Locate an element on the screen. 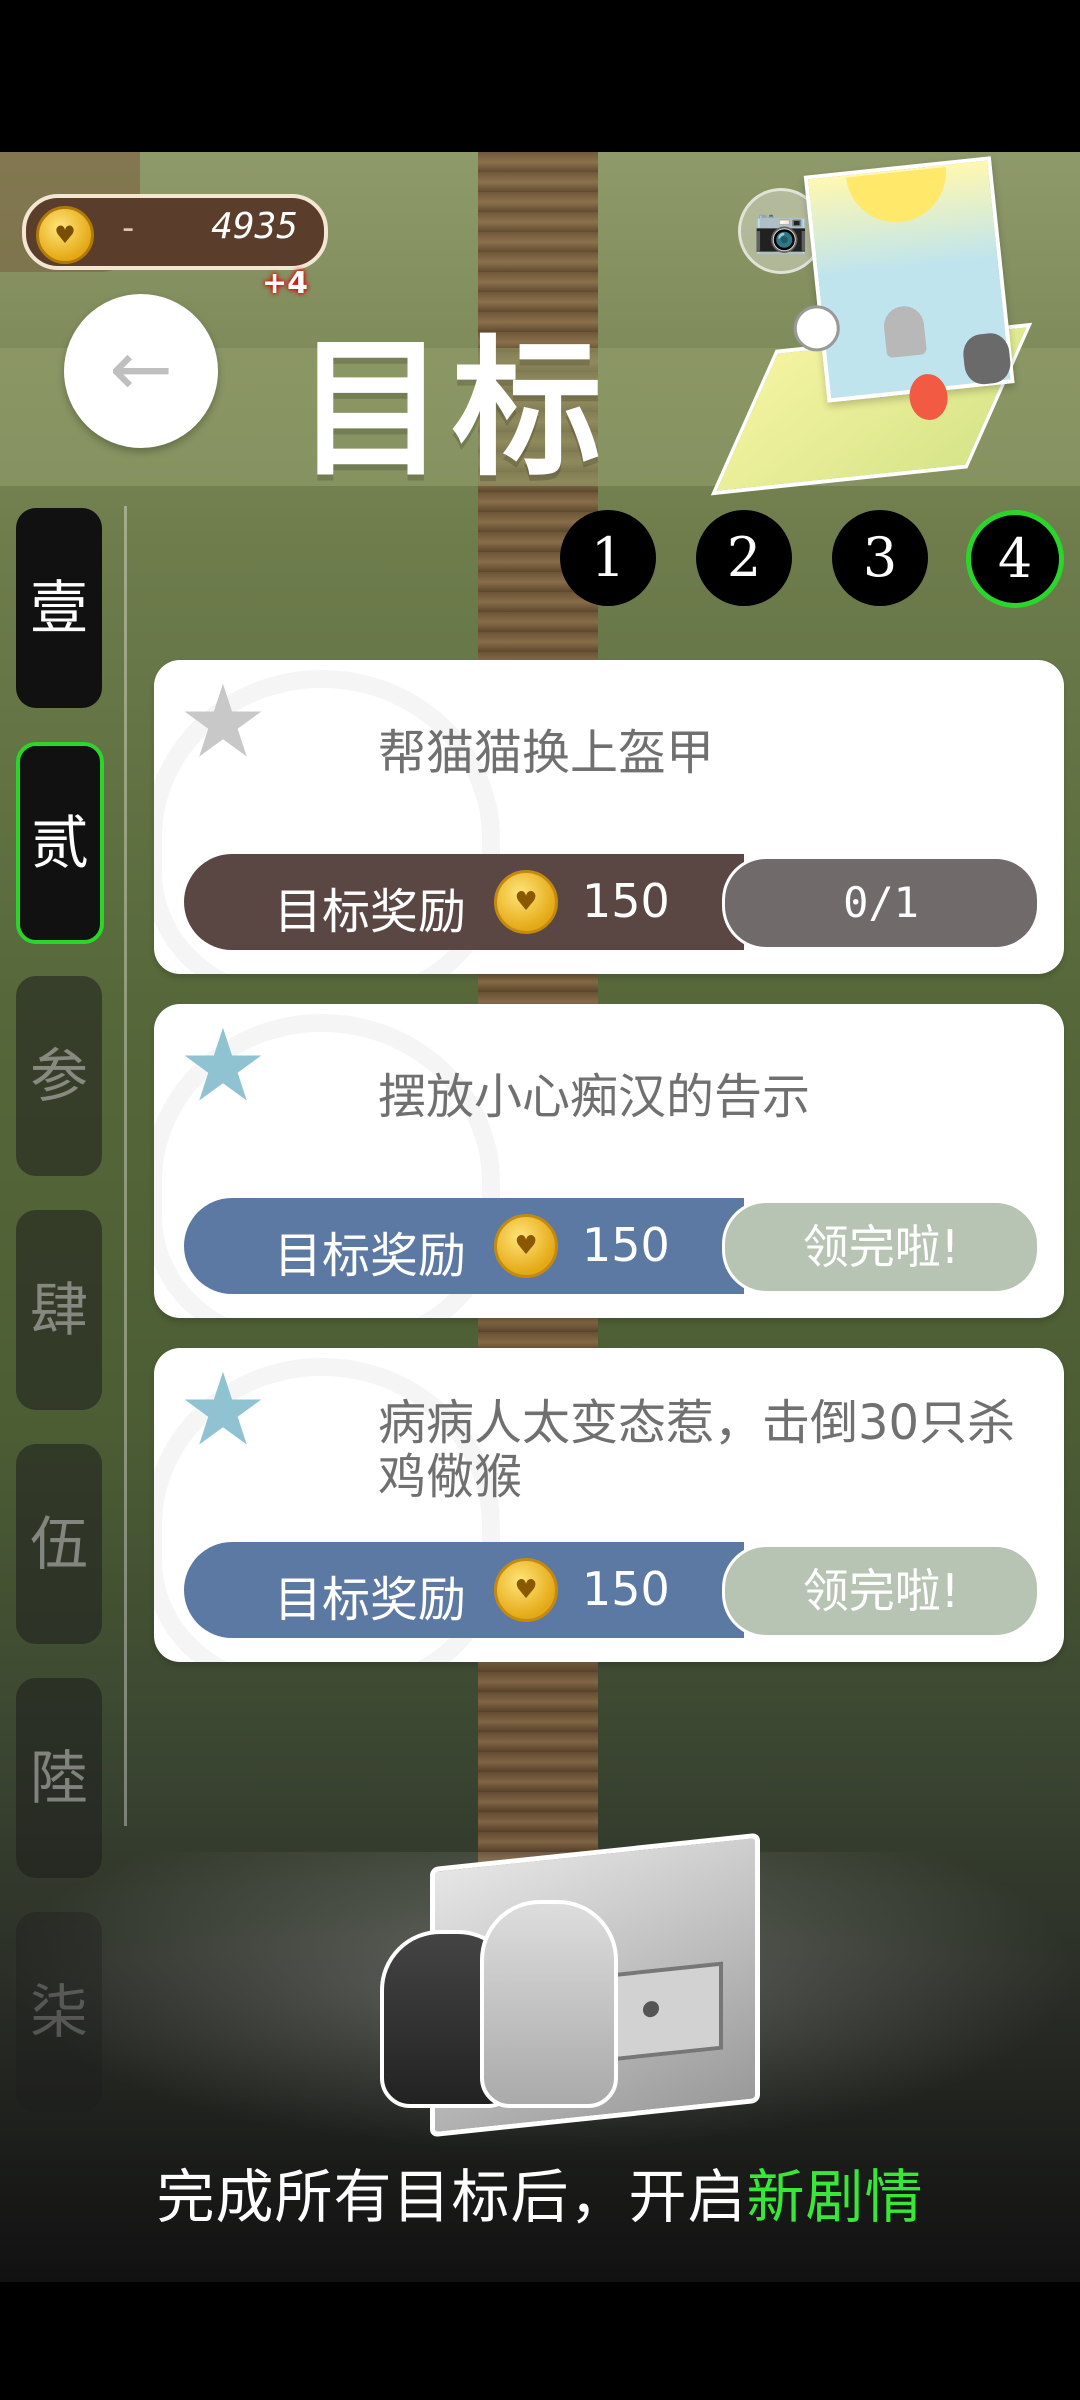 The width and height of the screenshot is (1080, 2400). bunny-character is located at coordinates (549, 2004).